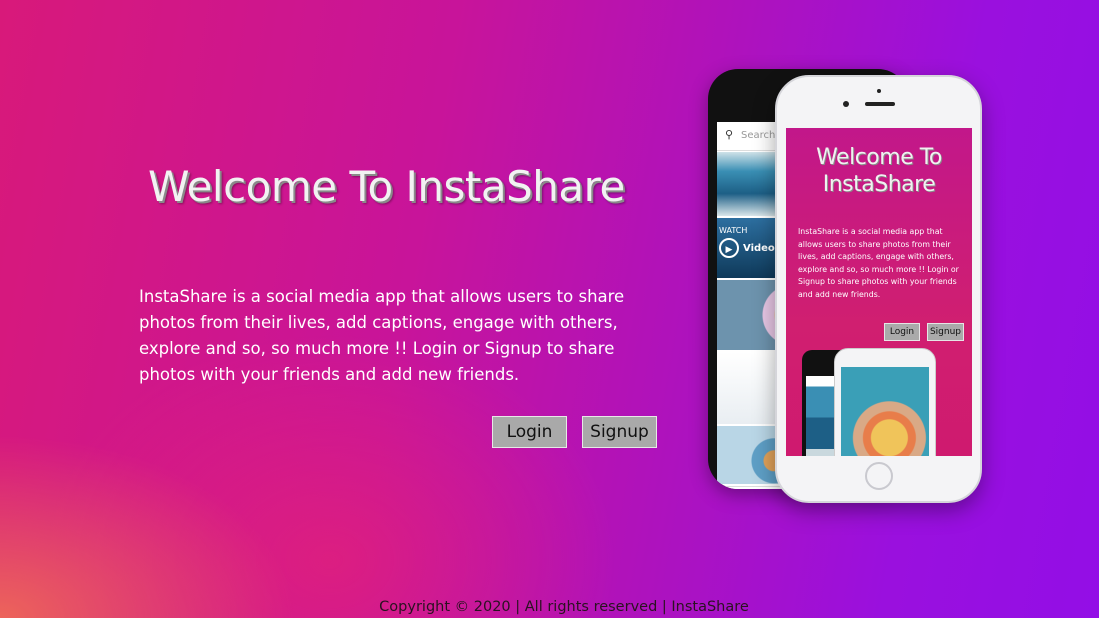 Image resolution: width=1099 pixels, height=618 pixels. What do you see at coordinates (880, 104) in the screenshot?
I see `front-phone-speaker` at bounding box center [880, 104].